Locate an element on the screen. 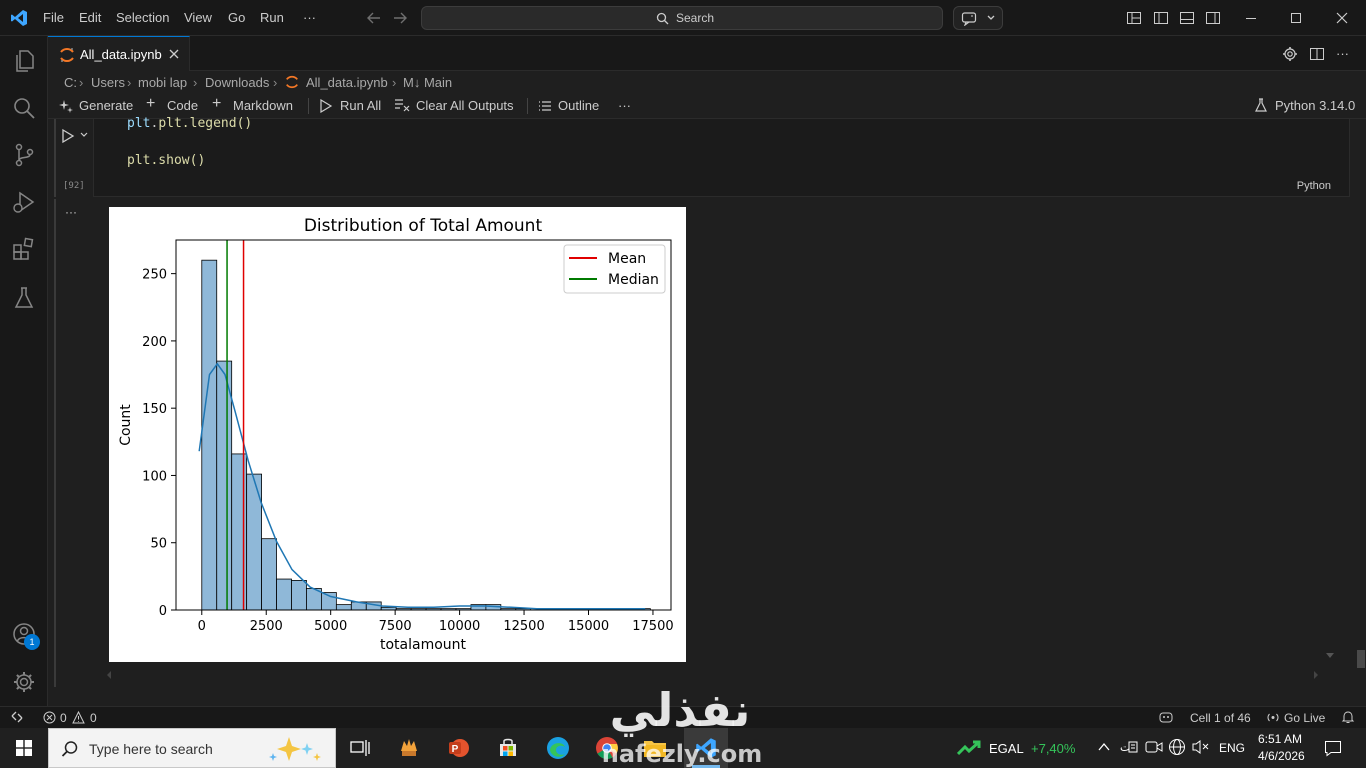  scroll-right-arrow-icon is located at coordinates (1316, 675).